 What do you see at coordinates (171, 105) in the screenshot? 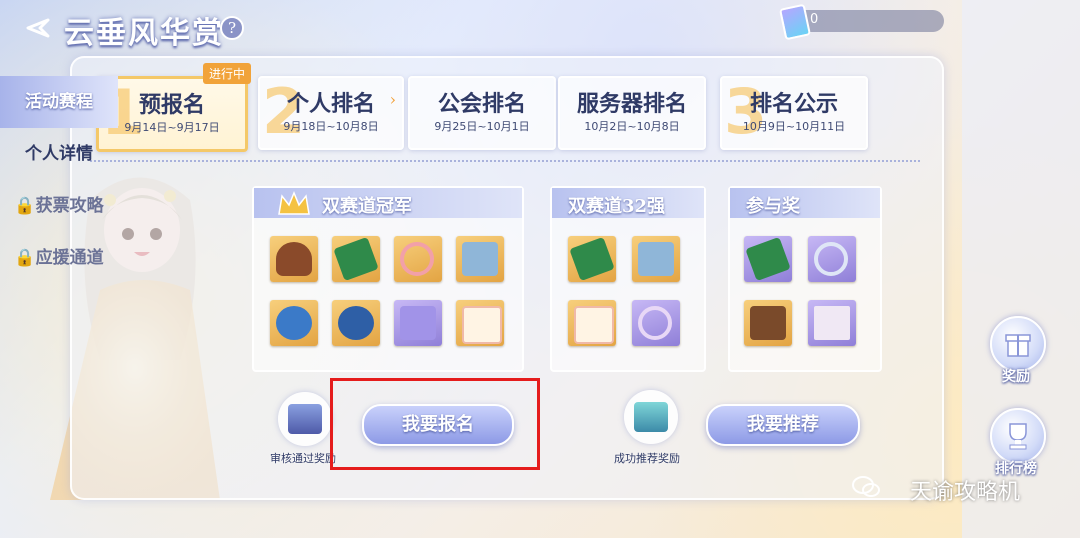
I see `stage-name: 预报名` at bounding box center [171, 105].